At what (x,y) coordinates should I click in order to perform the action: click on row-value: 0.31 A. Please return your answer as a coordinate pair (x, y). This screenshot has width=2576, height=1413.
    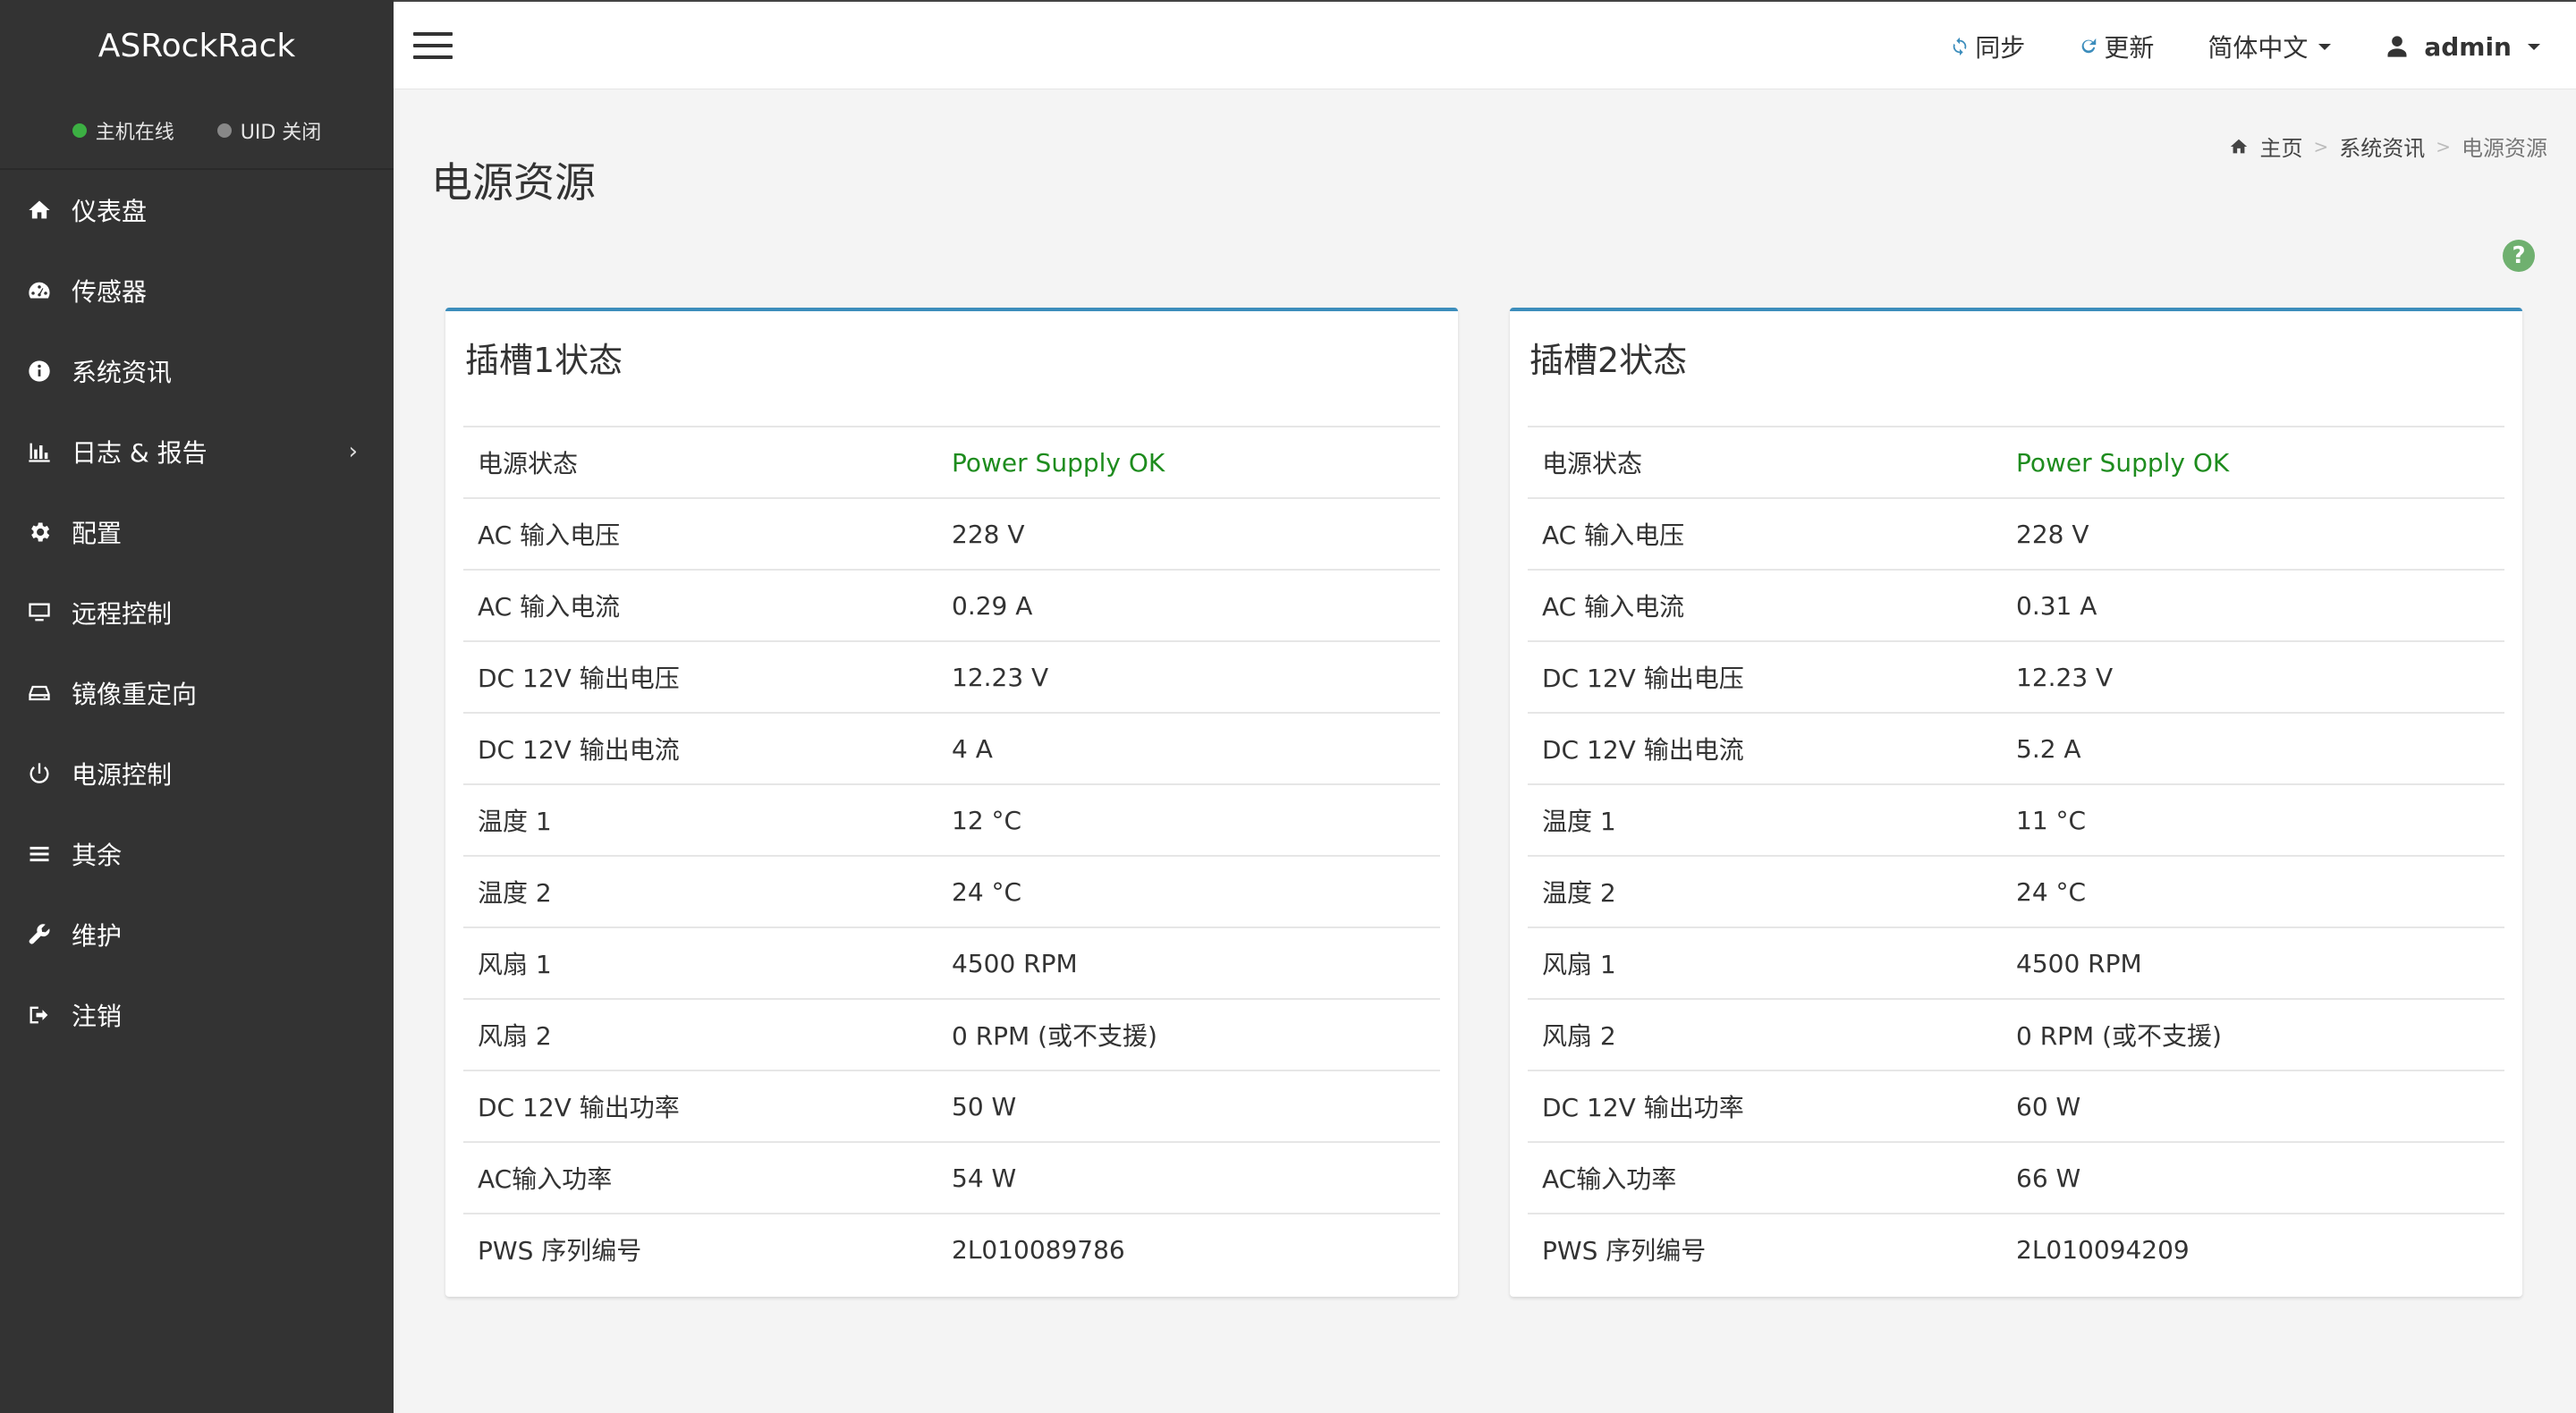
    Looking at the image, I should click on (2056, 605).